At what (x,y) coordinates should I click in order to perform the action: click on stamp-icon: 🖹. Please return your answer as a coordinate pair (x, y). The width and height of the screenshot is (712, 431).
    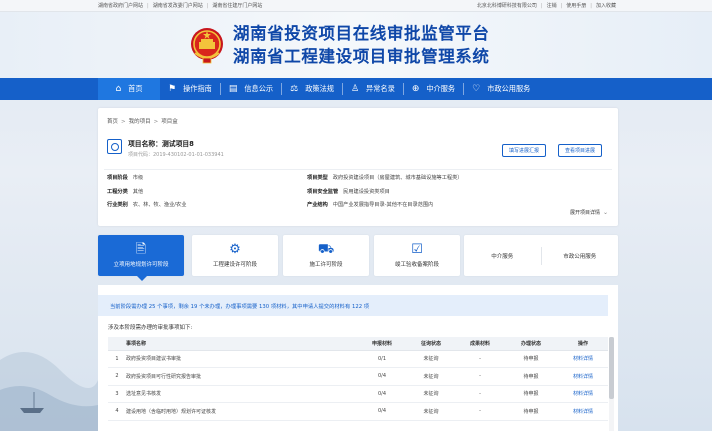
    Looking at the image, I should click on (141, 249).